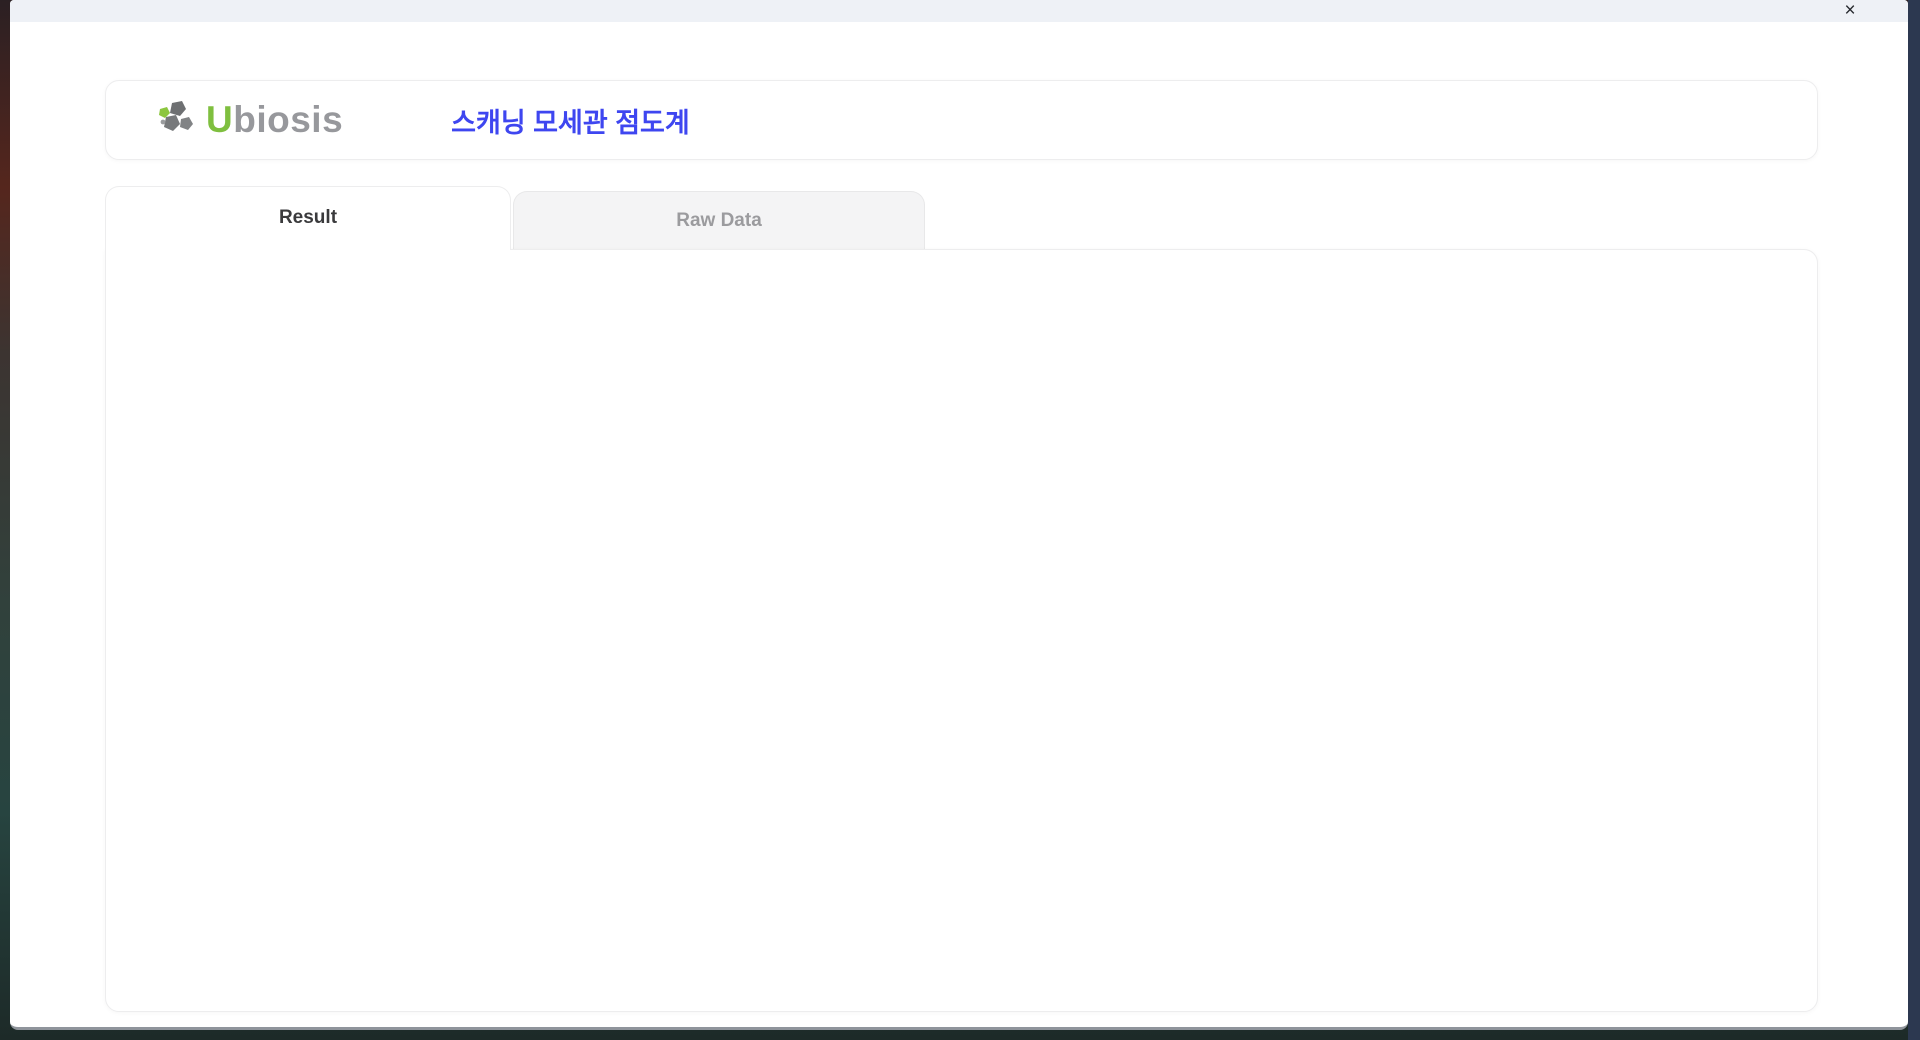 Image resolution: width=1920 pixels, height=1040 pixels. I want to click on tab-result: Result, so click(308, 218).